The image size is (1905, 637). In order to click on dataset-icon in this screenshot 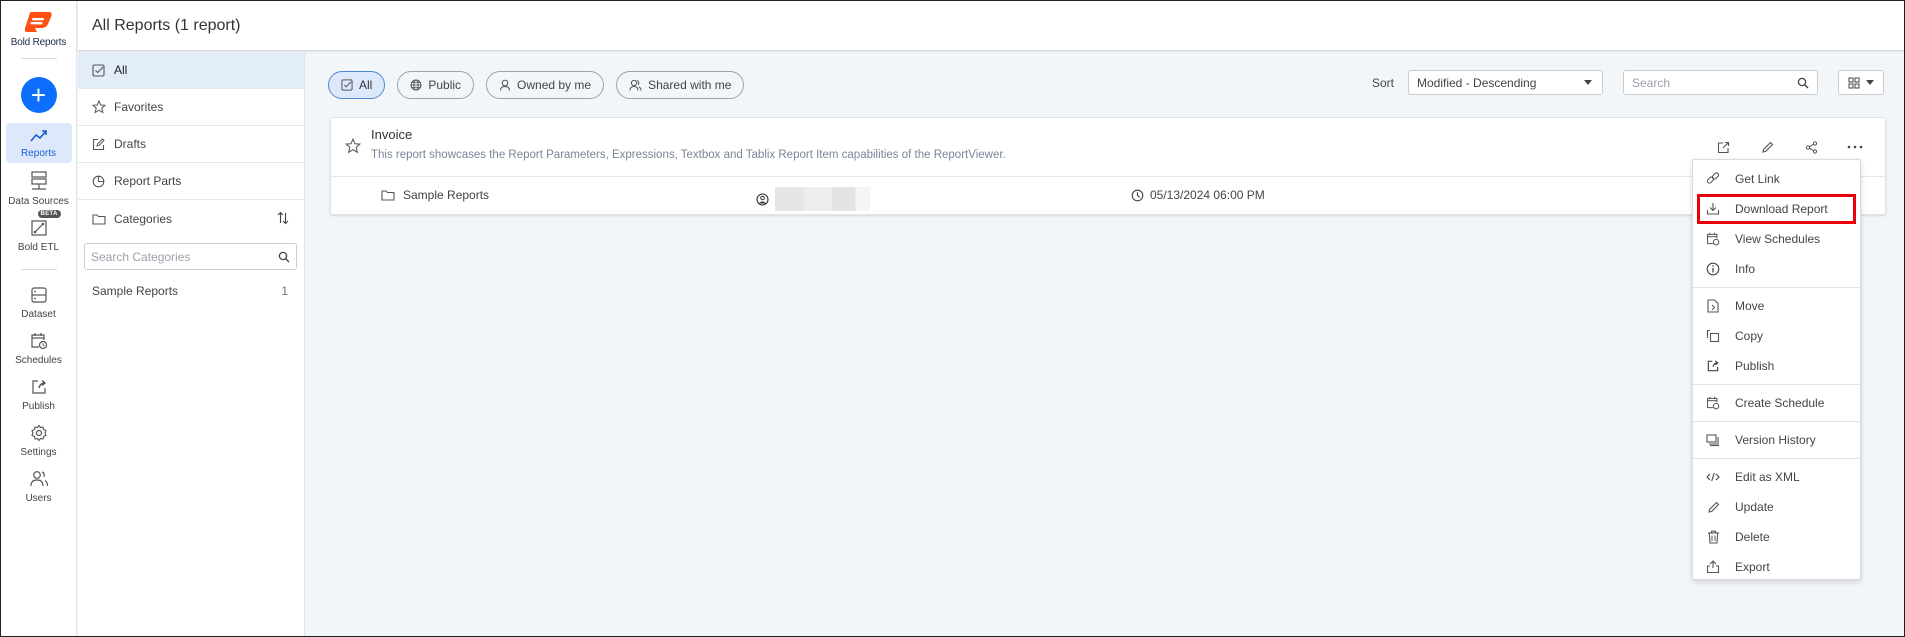, I will do `click(38, 295)`.